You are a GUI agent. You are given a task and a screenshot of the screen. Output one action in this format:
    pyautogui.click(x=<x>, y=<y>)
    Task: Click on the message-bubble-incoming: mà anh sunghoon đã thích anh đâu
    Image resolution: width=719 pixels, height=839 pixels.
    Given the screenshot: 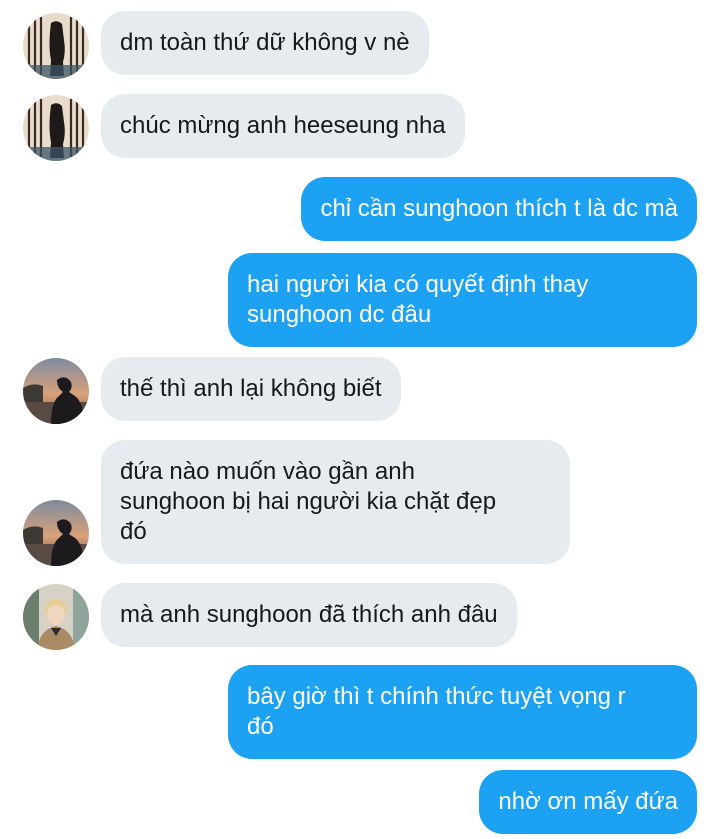 What is the action you would take?
    pyautogui.click(x=309, y=615)
    